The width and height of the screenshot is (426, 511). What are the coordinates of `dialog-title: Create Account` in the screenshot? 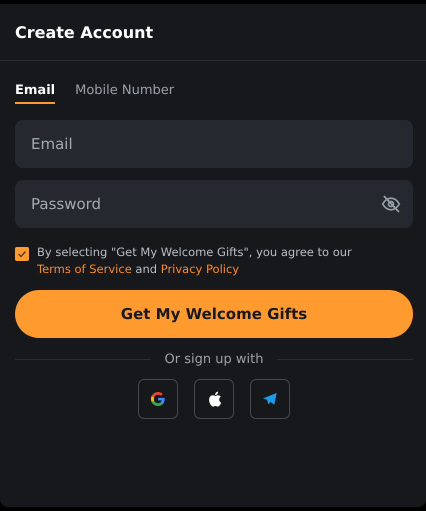 It's located at (84, 32).